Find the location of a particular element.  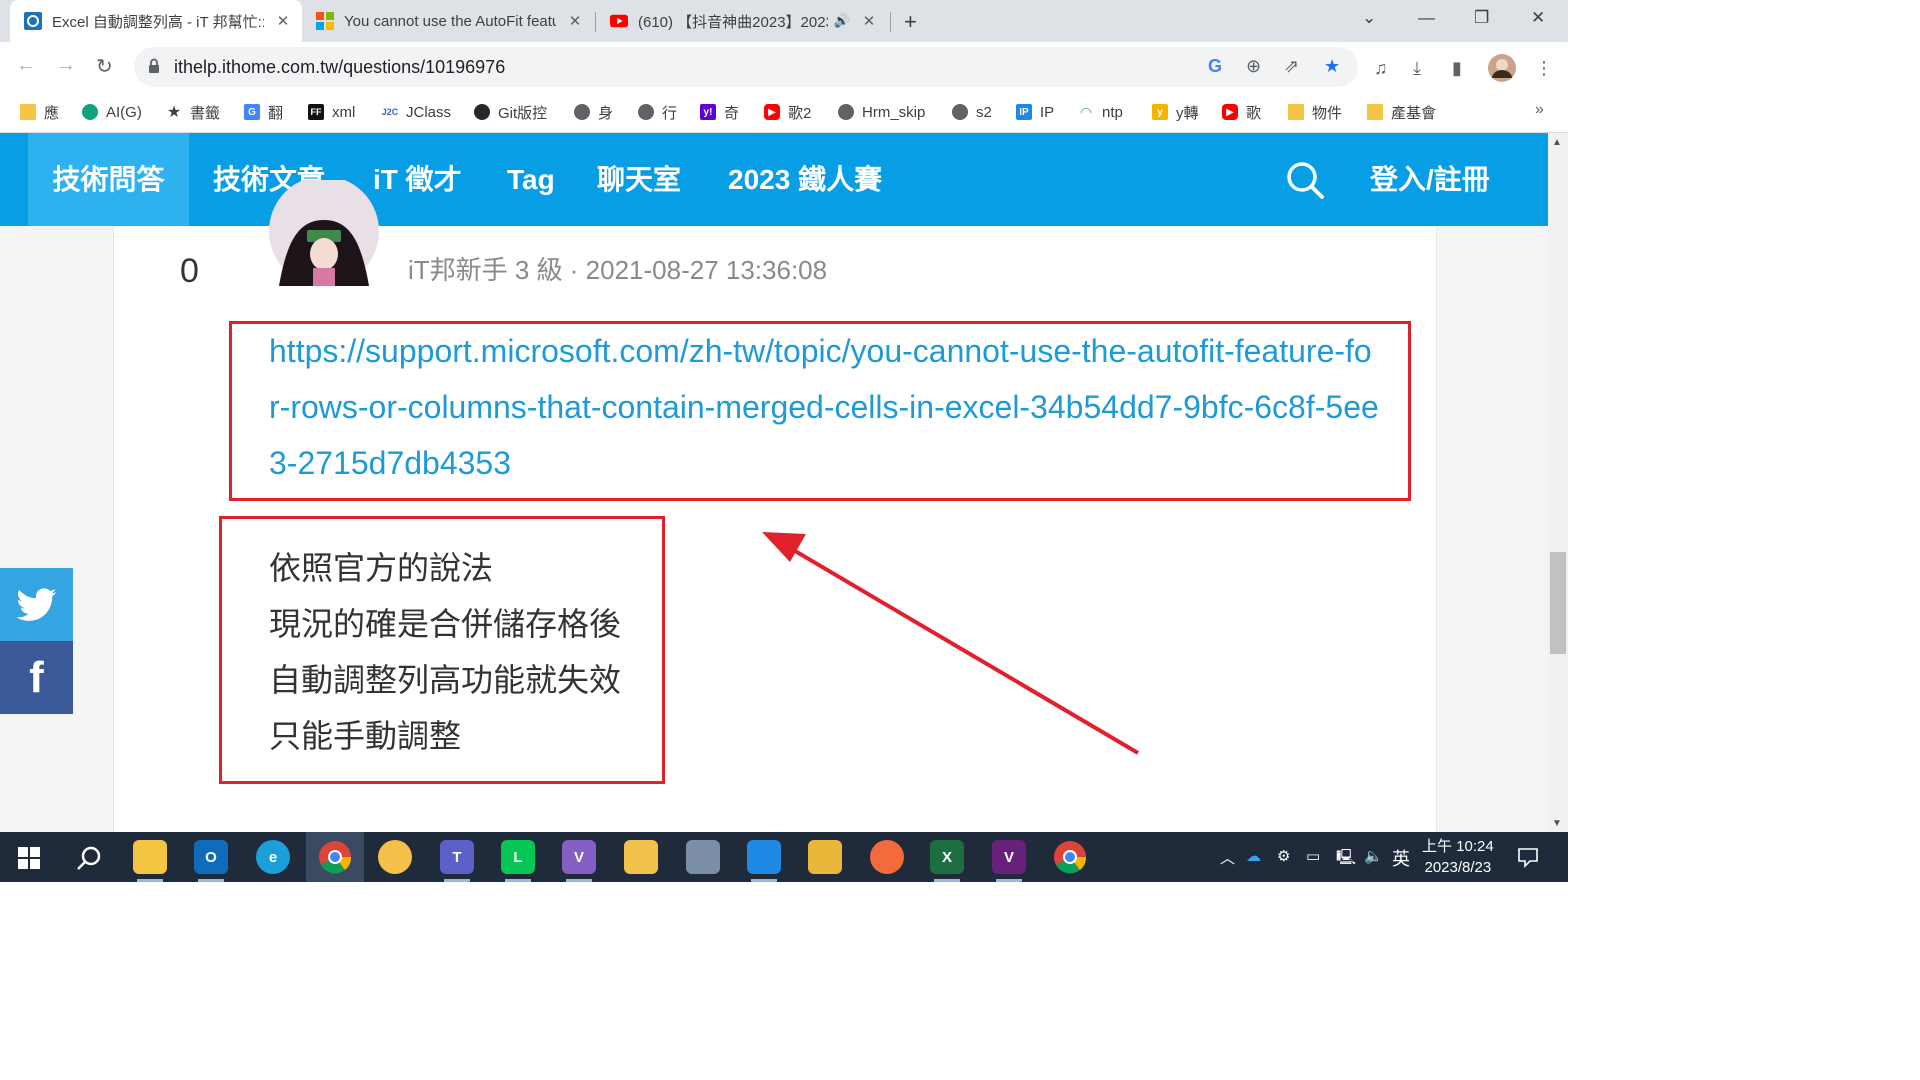

visual-studio-2-icon: V is located at coordinates (1009, 861).